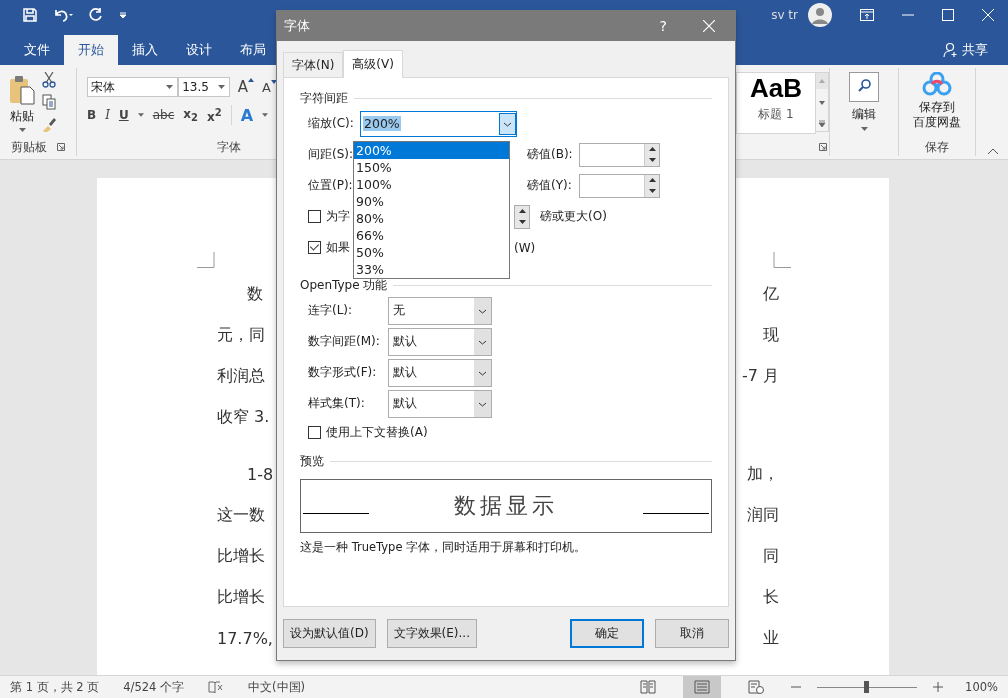 The width and height of the screenshot is (1008, 698). I want to click on ribbon-tab: 文件, so click(37, 50).